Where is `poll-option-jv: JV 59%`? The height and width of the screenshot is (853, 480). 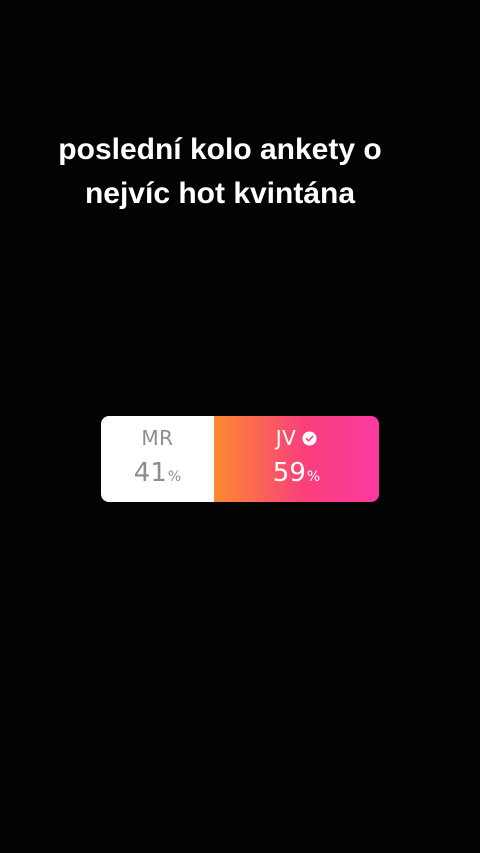
poll-option-jv: JV 59% is located at coordinates (296, 459).